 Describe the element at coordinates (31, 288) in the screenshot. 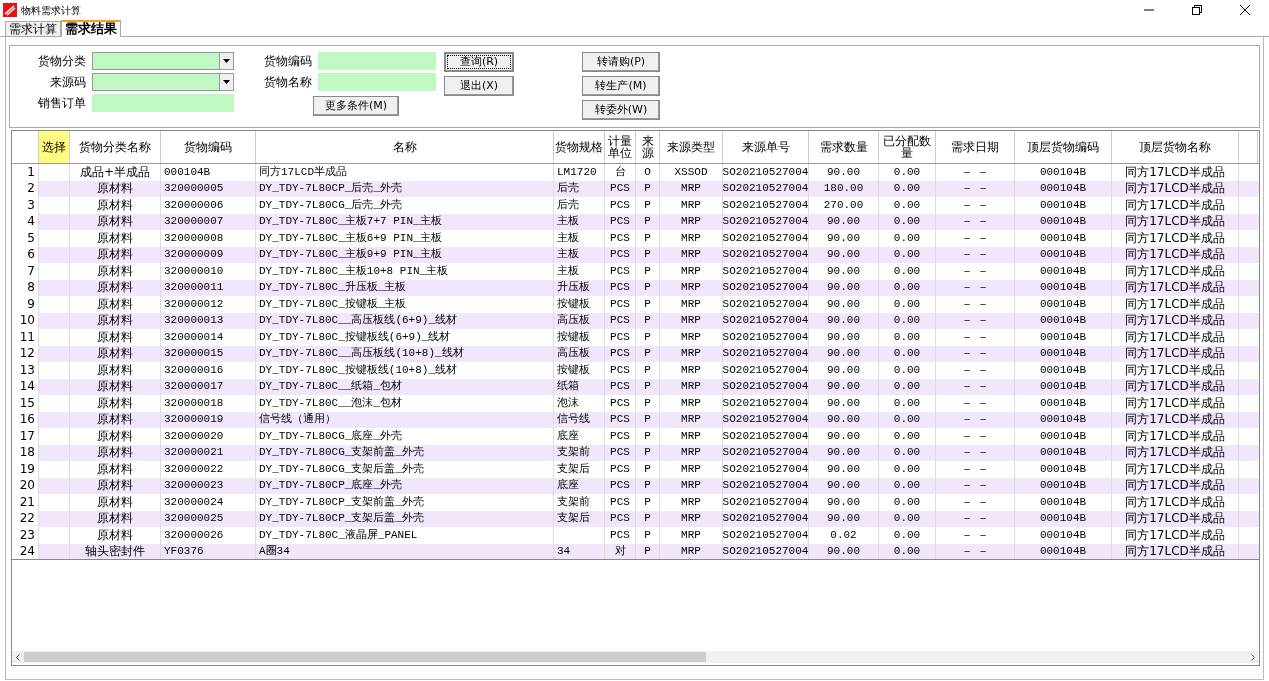

I see `row-number: 8` at that location.